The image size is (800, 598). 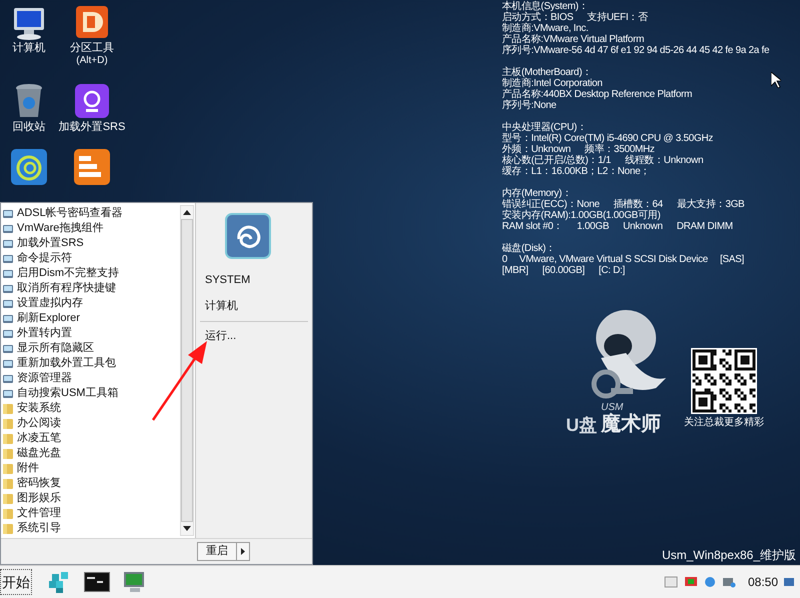 I want to click on menu-item: 显示所有隐藏区, so click(x=90, y=348).